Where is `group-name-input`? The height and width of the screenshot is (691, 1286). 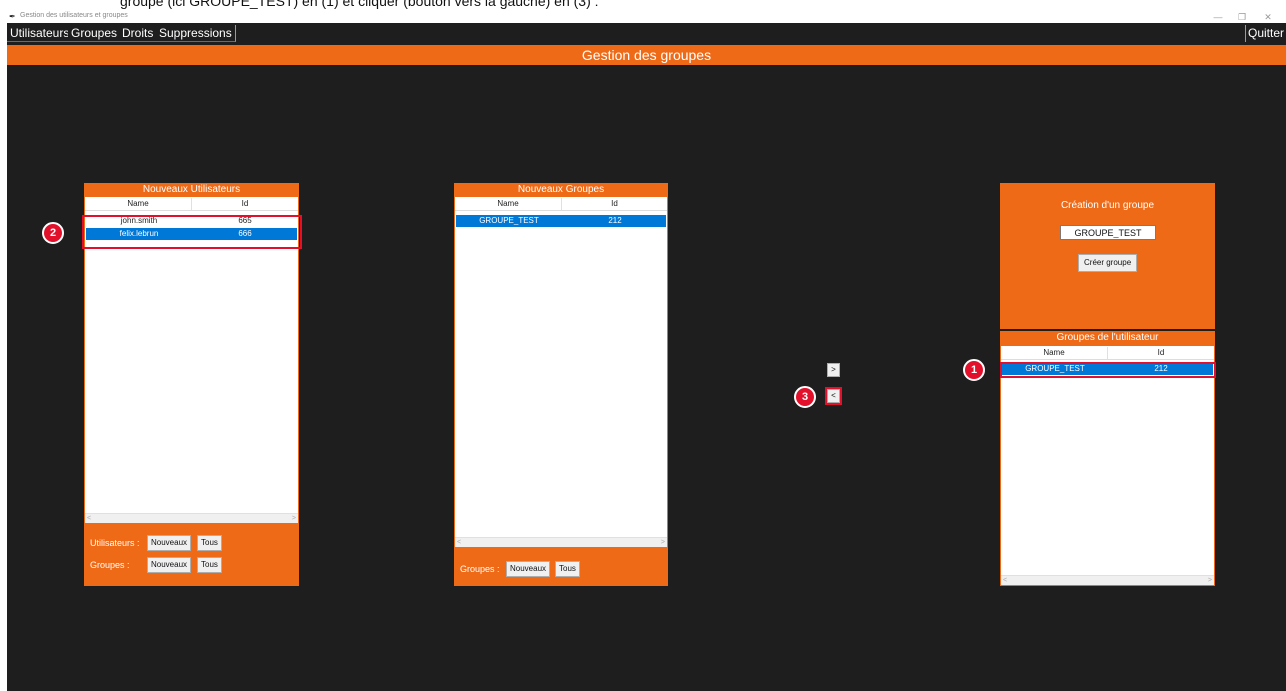
group-name-input is located at coordinates (1108, 232).